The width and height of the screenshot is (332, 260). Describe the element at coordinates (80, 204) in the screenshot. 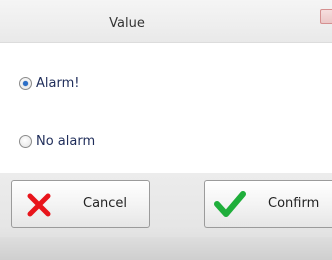

I see `cancel-button: Cancel` at that location.